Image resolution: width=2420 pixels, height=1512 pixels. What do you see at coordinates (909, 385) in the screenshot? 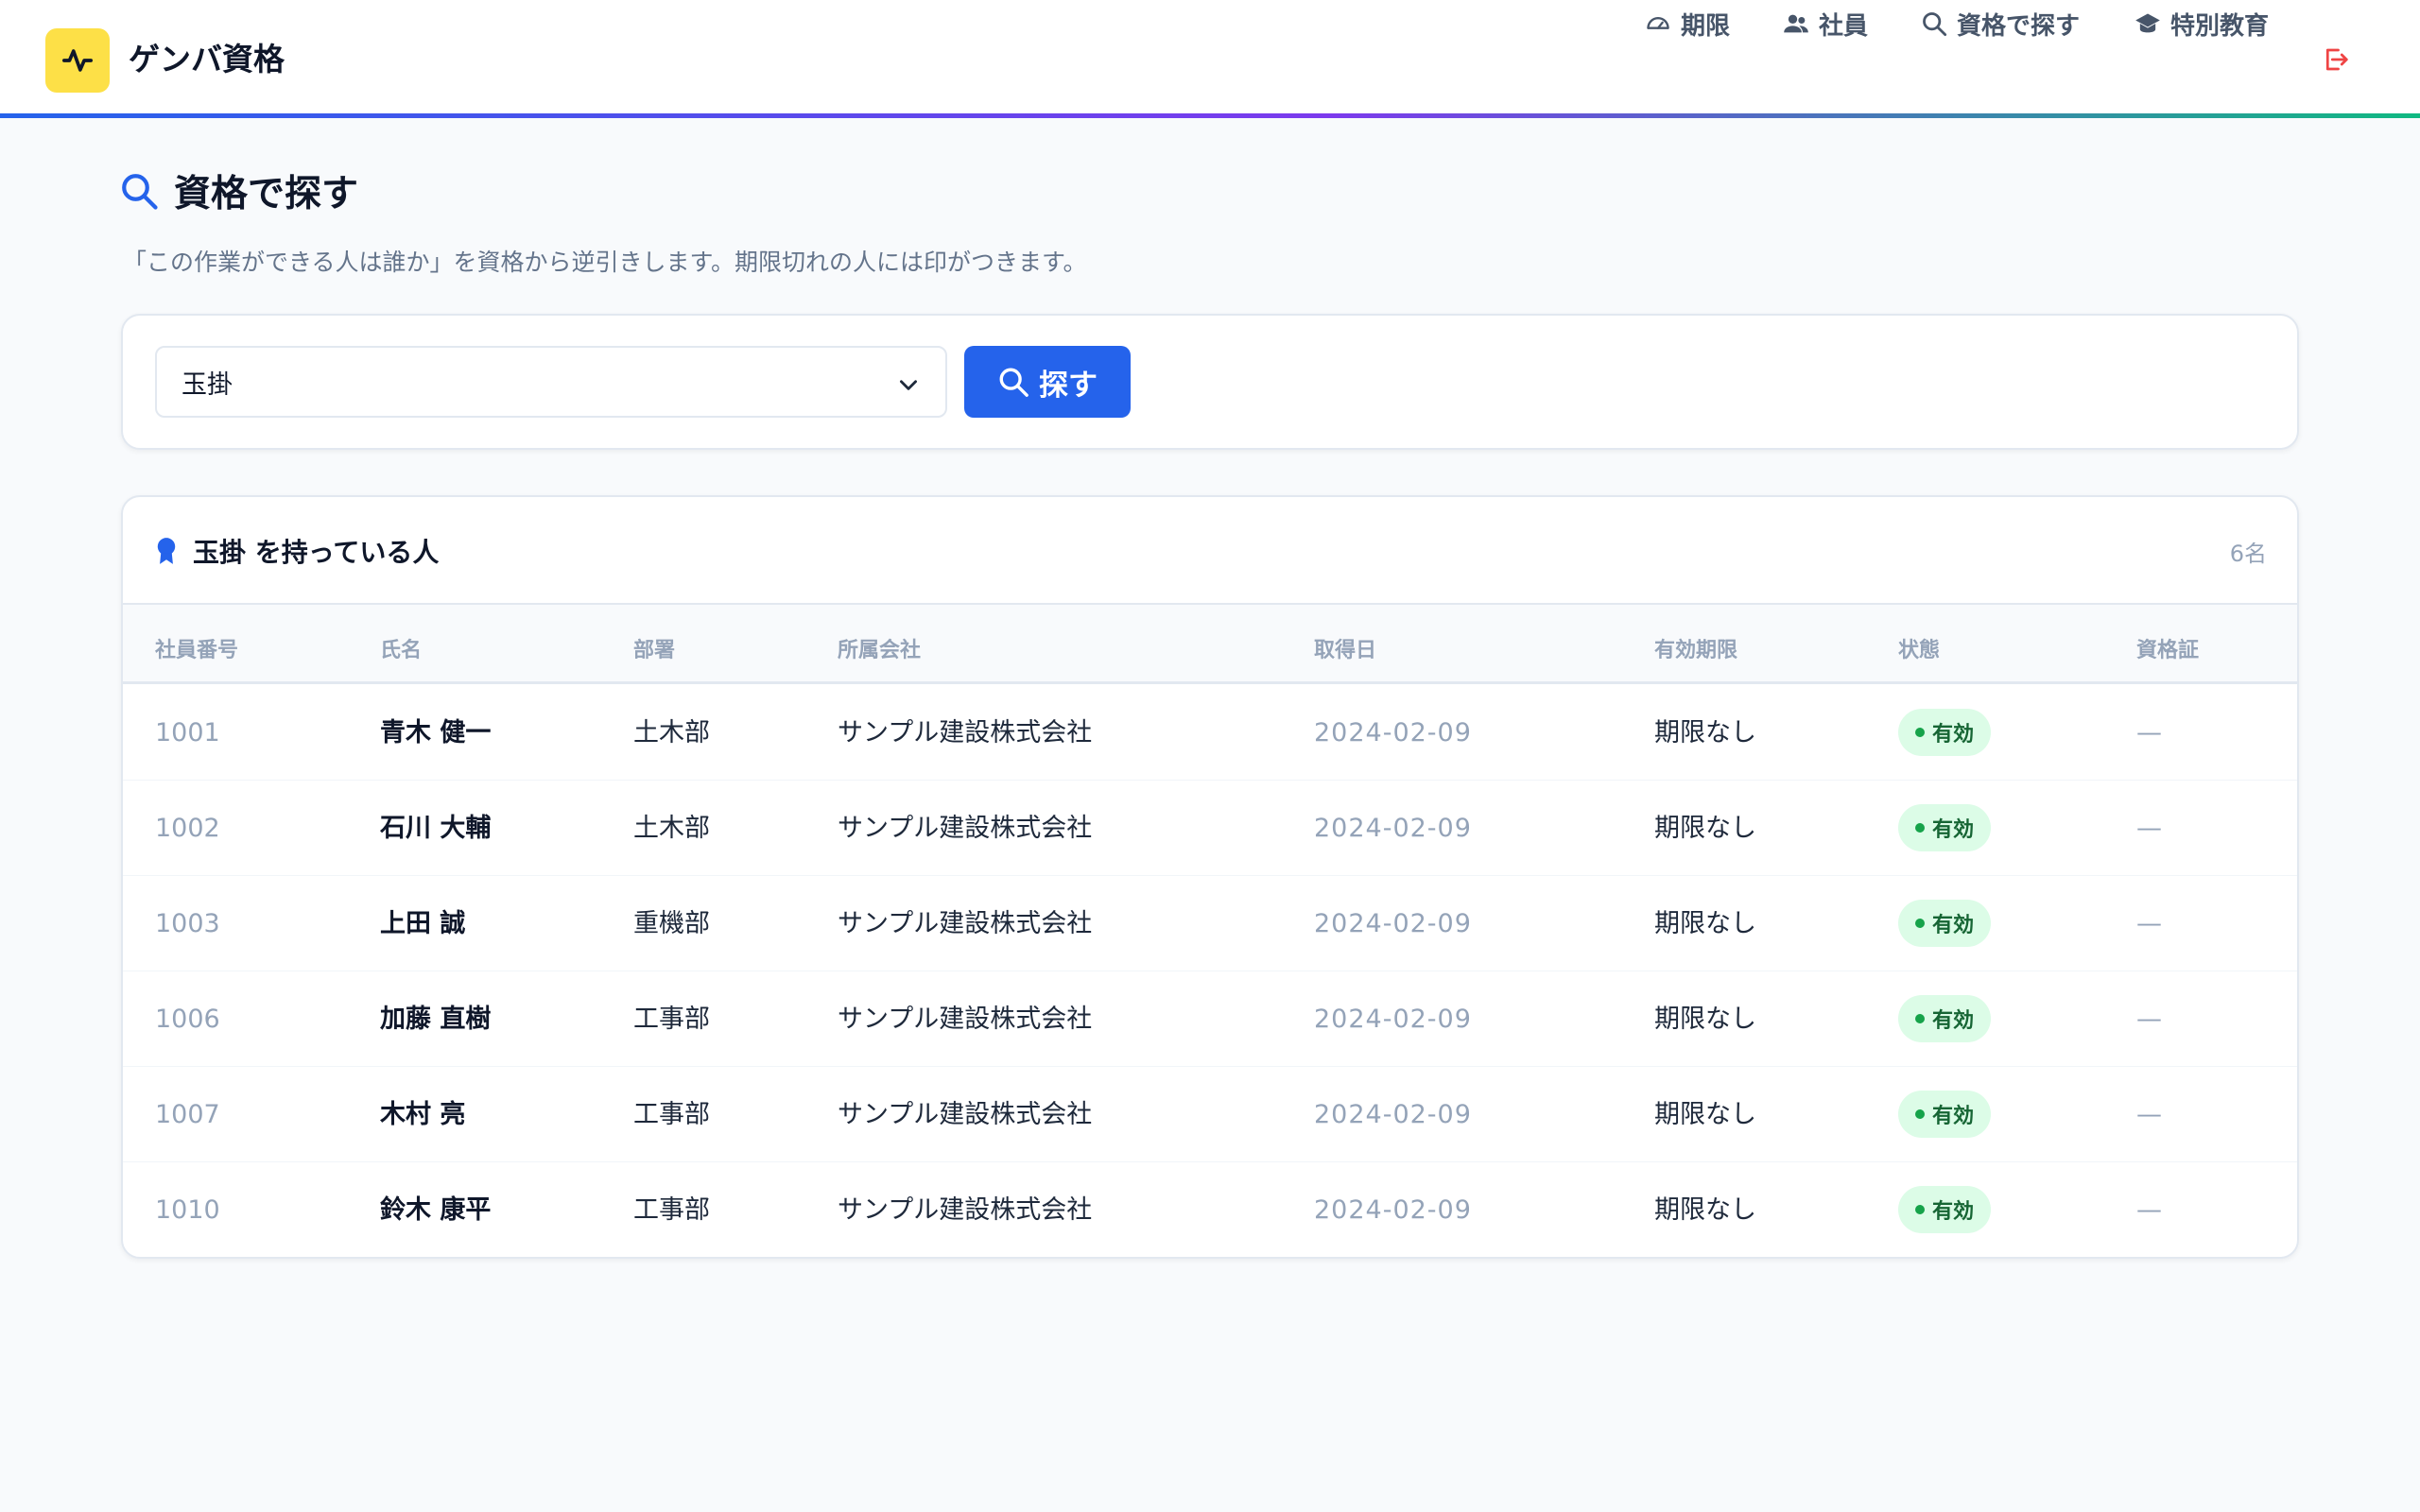
I see `chevron-down-icon` at bounding box center [909, 385].